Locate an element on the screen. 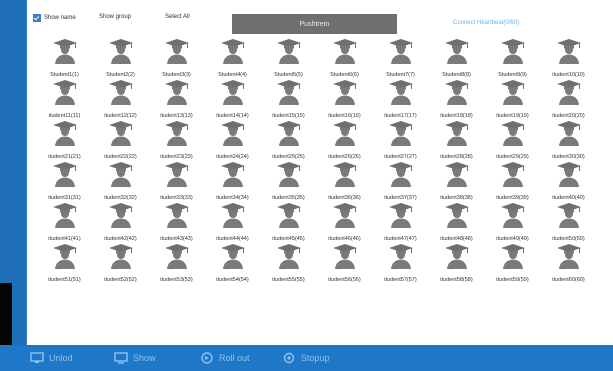 The image size is (613, 371). student-tile: Student9(9) is located at coordinates (512, 58).